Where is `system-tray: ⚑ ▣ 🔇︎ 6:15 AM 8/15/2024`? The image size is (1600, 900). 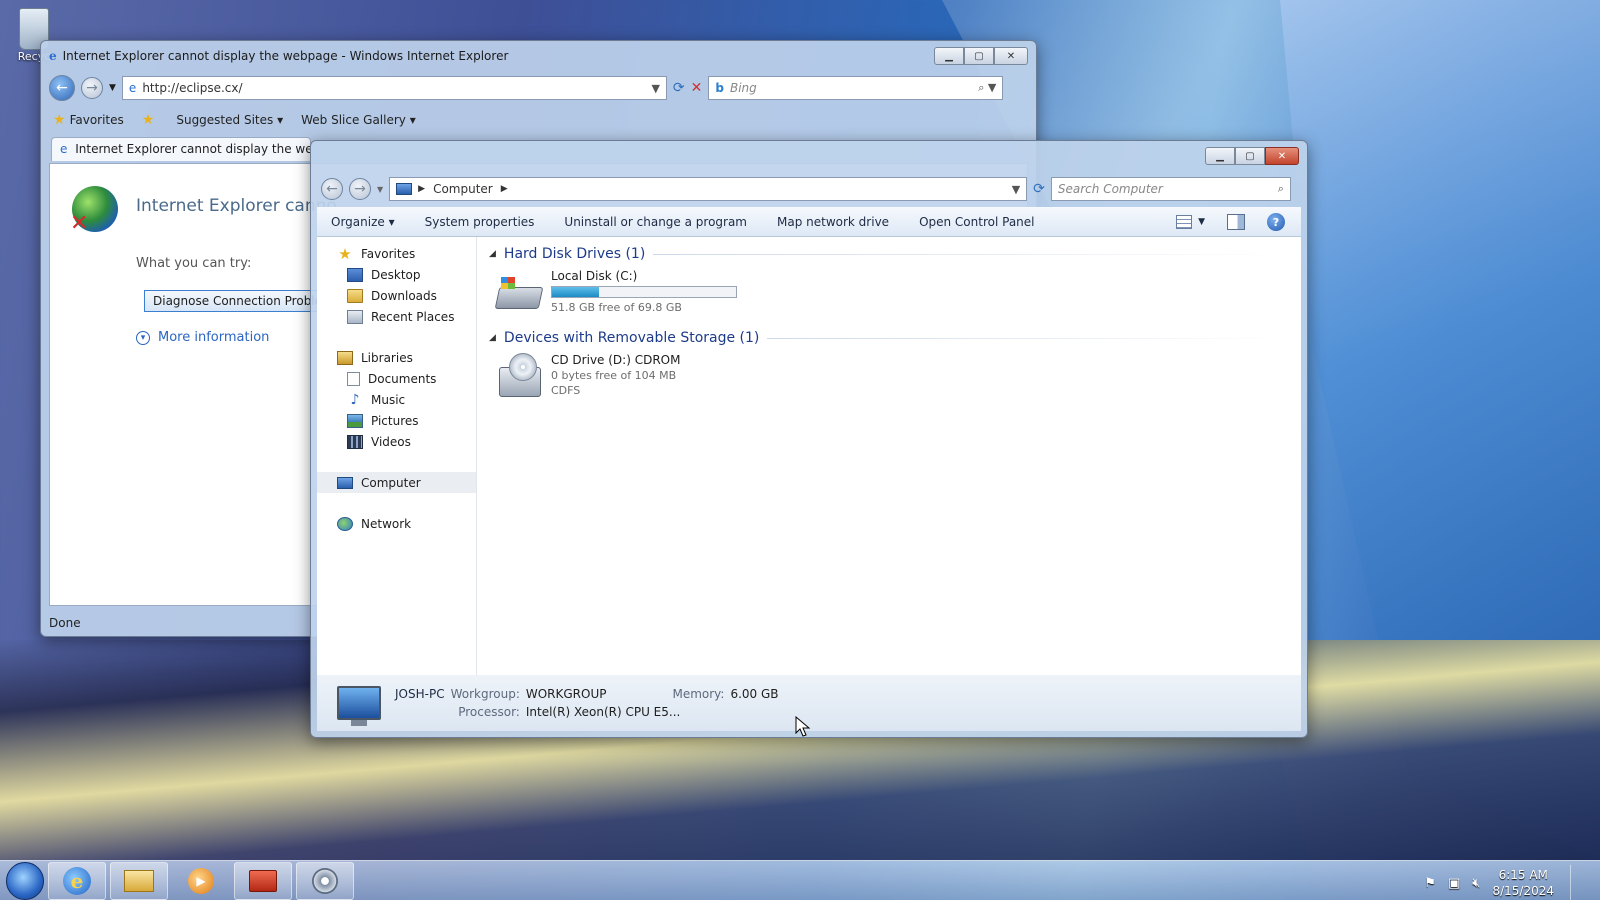 system-tray: ⚑ ▣ 🔇︎ 6:15 AM 8/15/2024 is located at coordinates (1502, 882).